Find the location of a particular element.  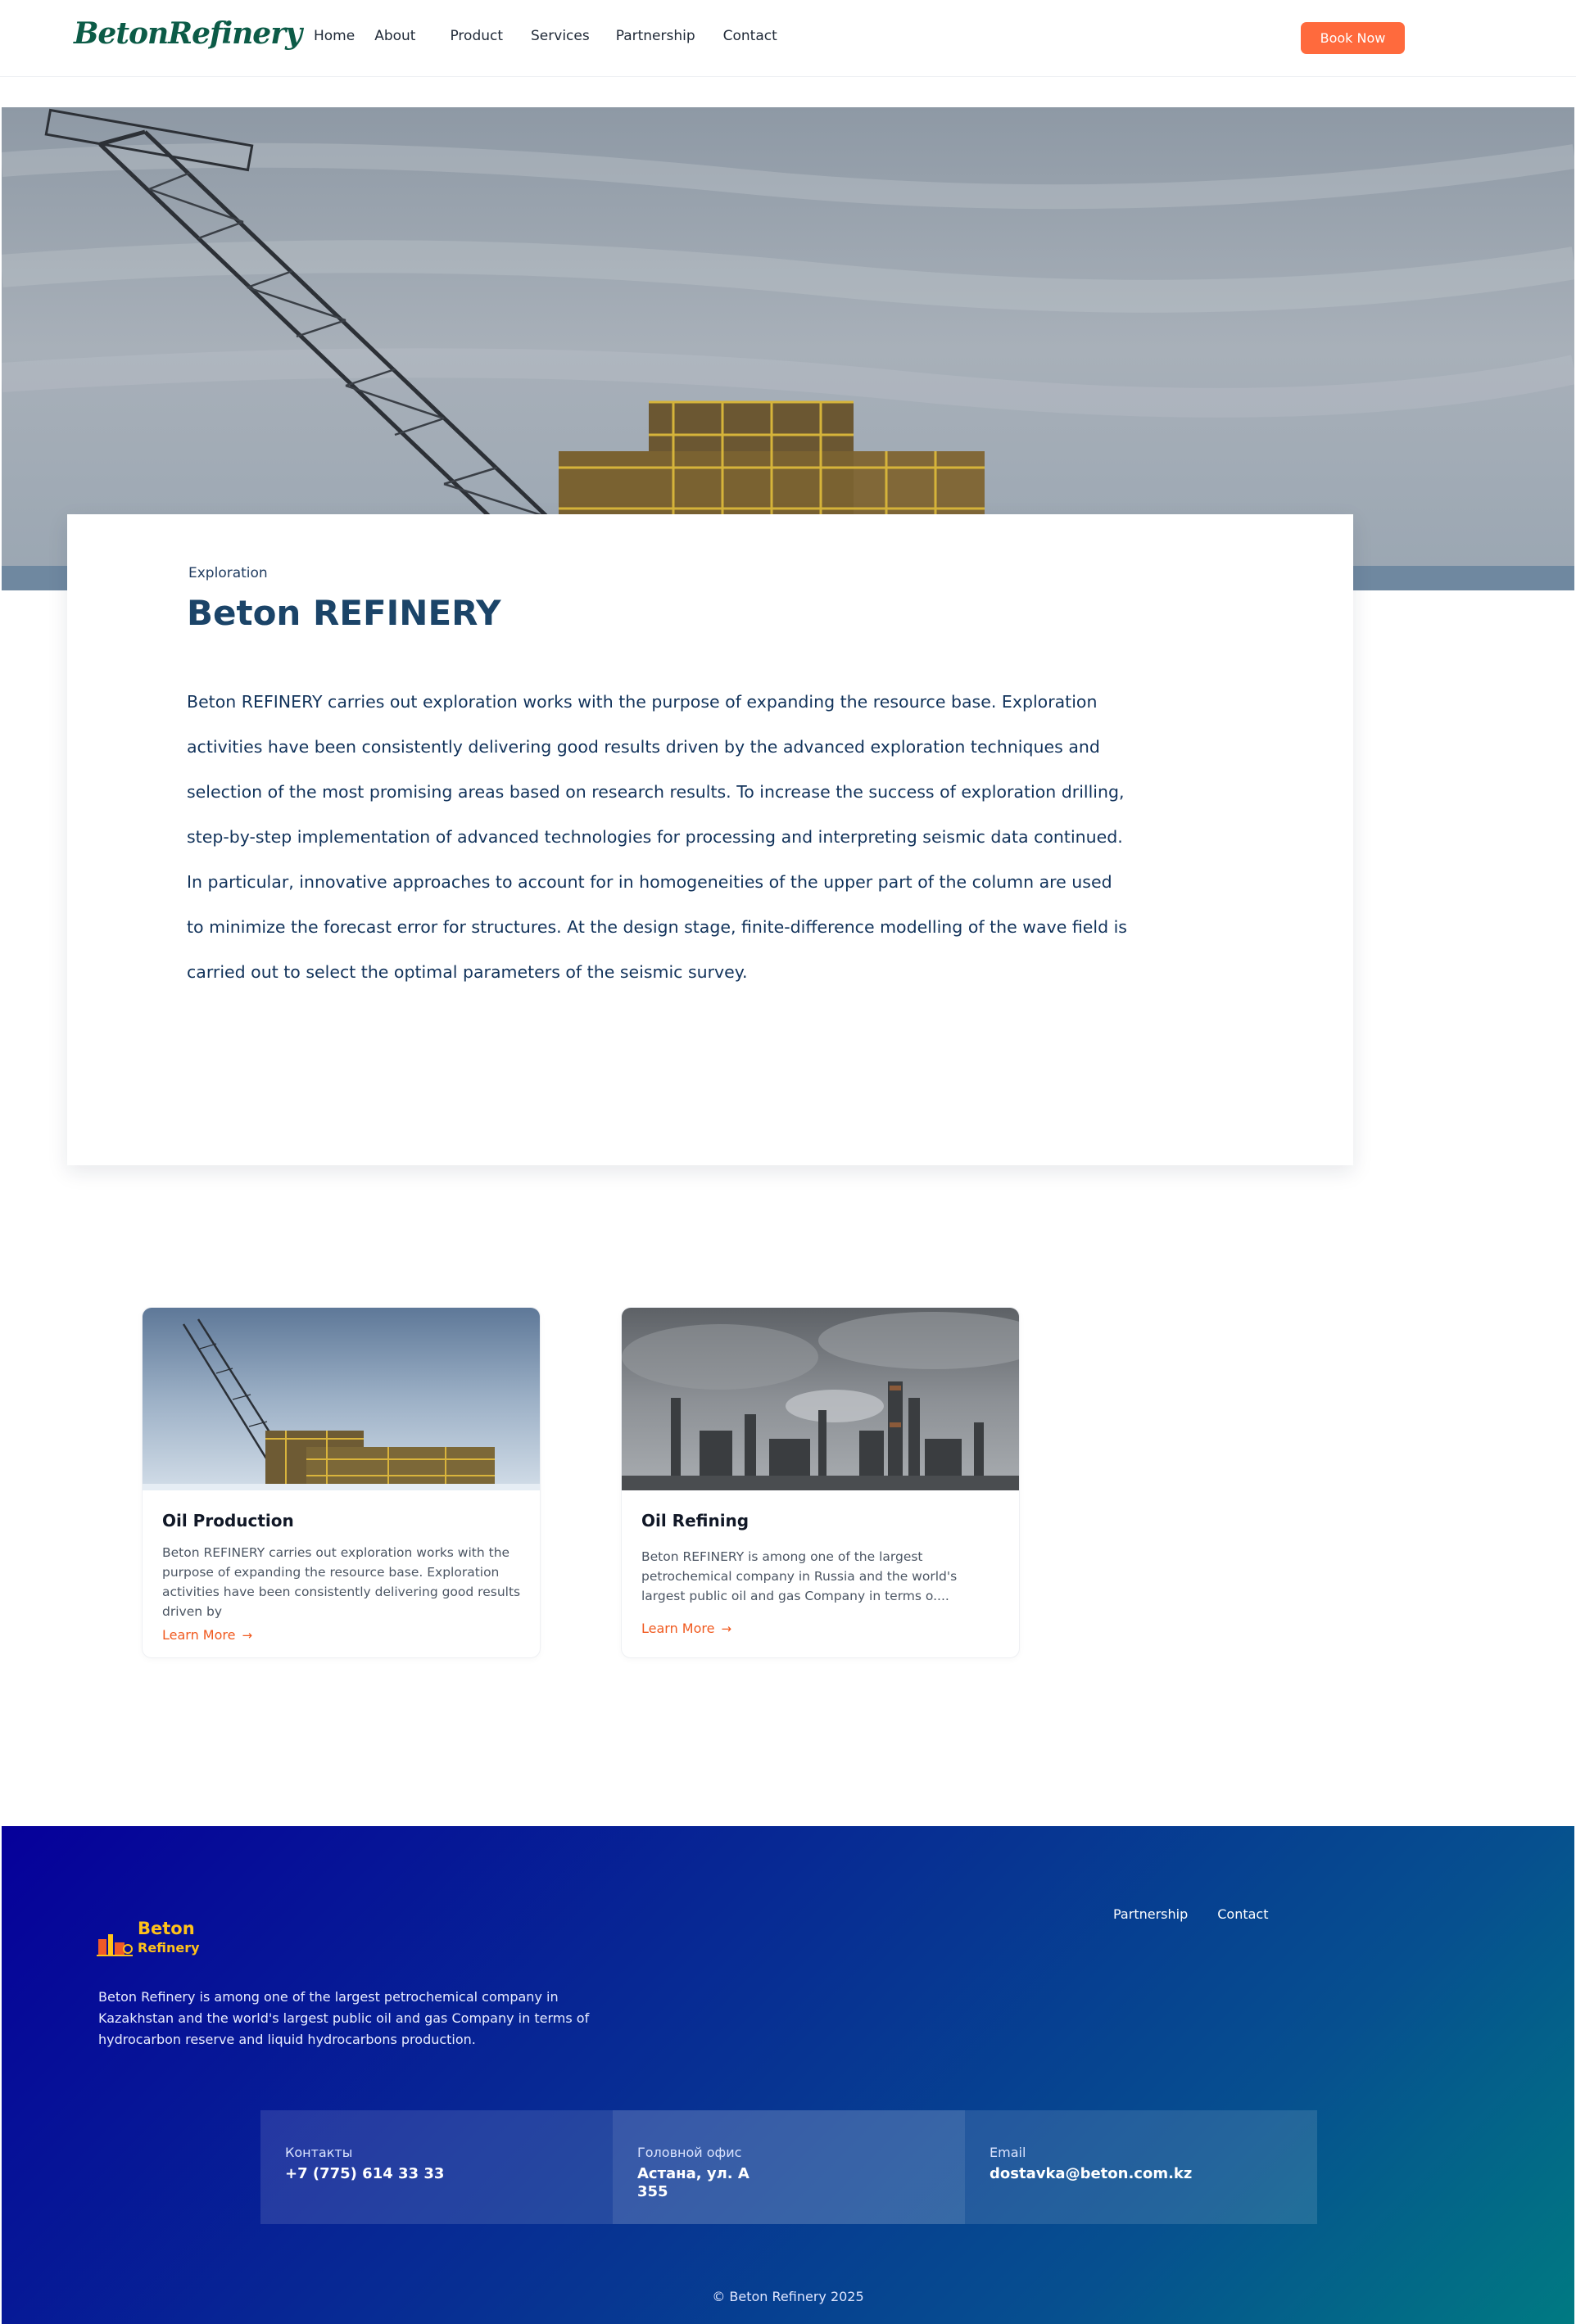

contact-email: Email dostavka@beton.com.kz is located at coordinates (1141, 2167).